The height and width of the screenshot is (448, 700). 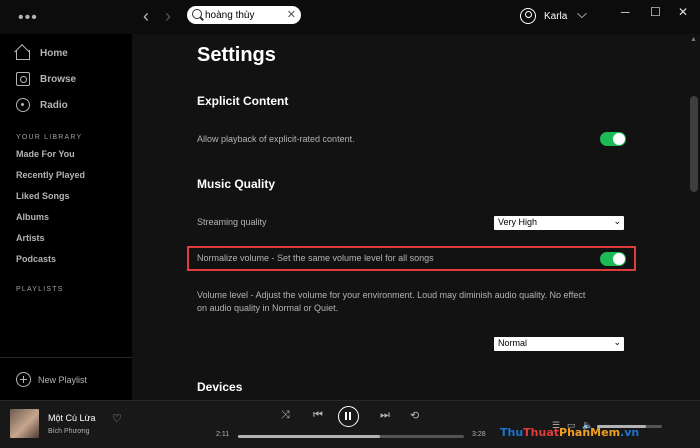 I want to click on explicit-content-heading: Explicit Content, so click(x=243, y=101).